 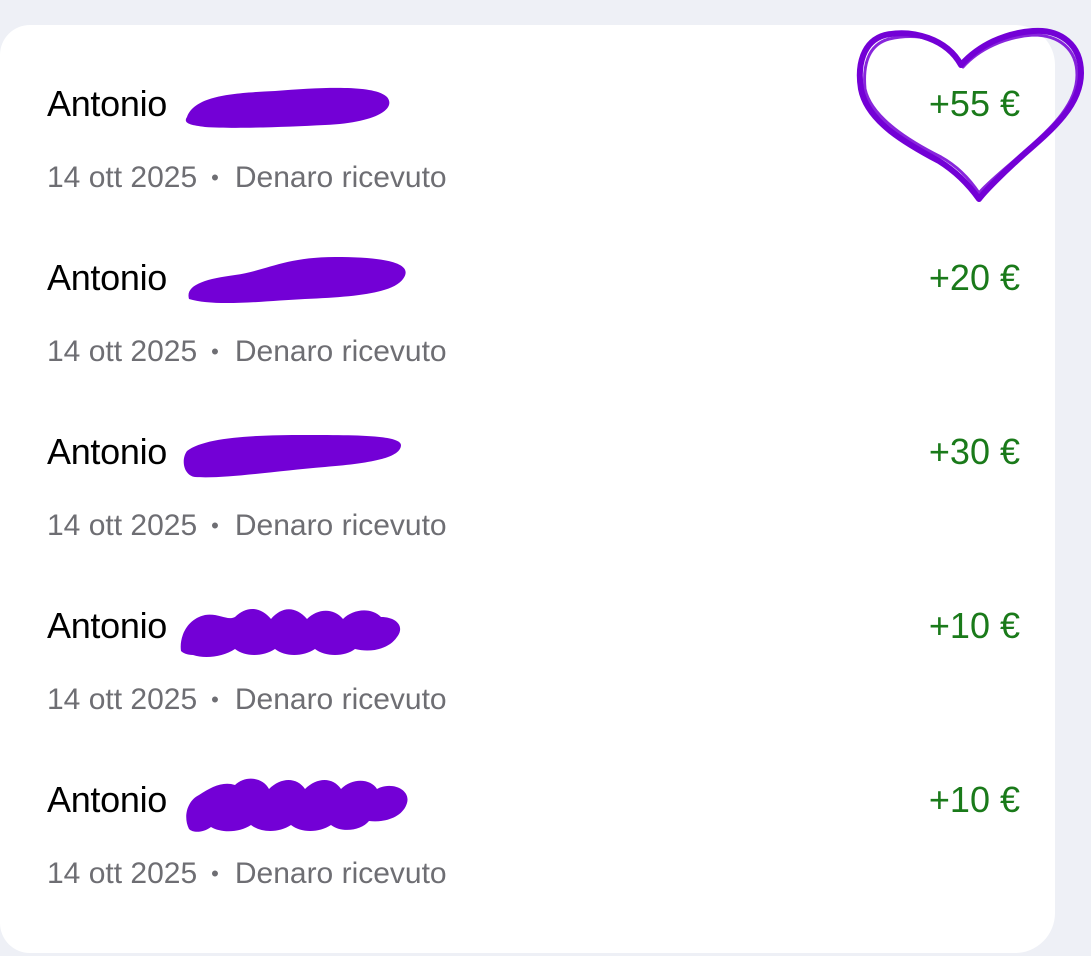 What do you see at coordinates (974, 277) in the screenshot?
I see `amount-value: +20 €` at bounding box center [974, 277].